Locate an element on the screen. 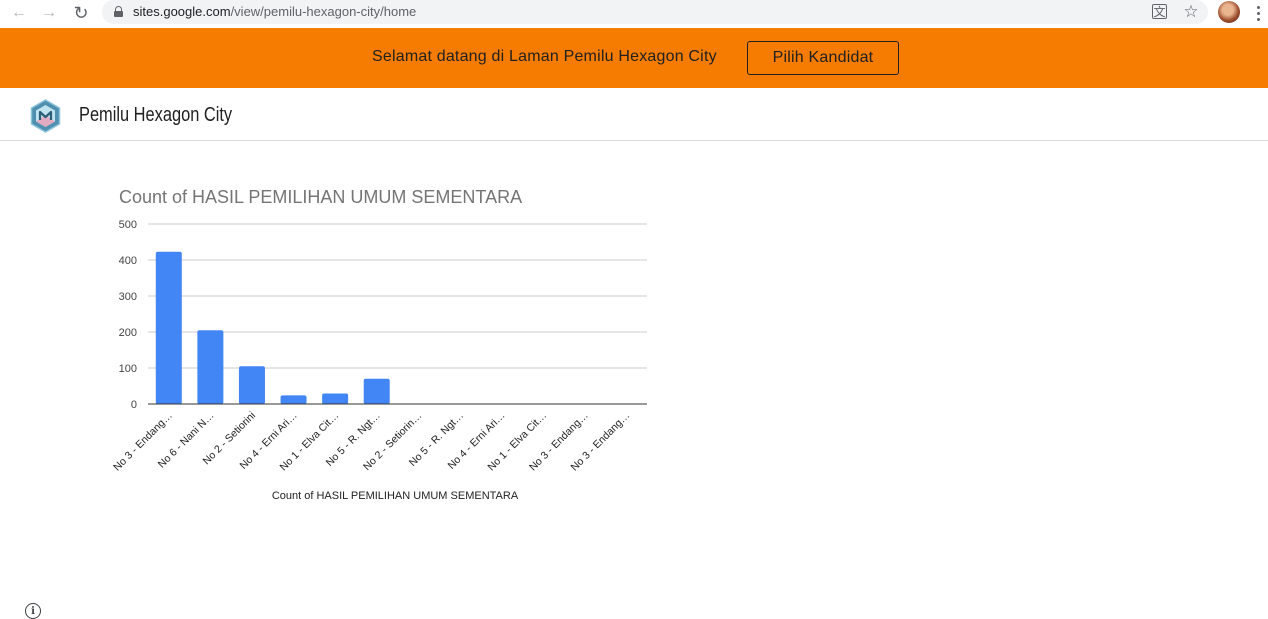  y-tick-label: 100 is located at coordinates (128, 369).